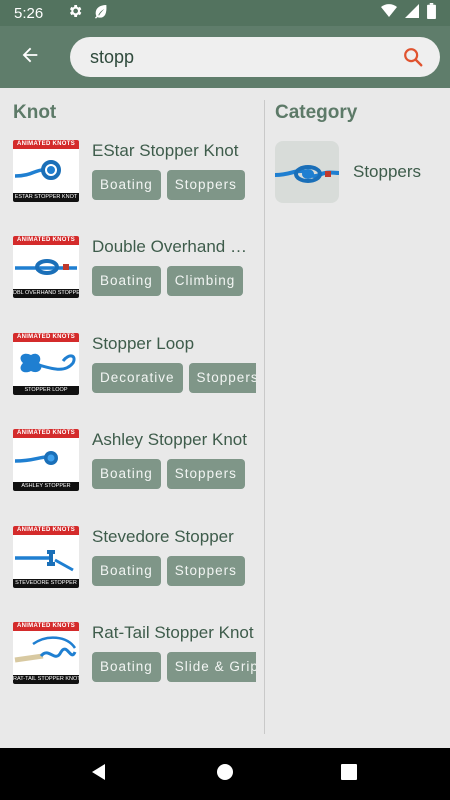 The image size is (450, 800). What do you see at coordinates (46, 582) in the screenshot?
I see `thumbnail-caption: STEVEDORE STOPPER` at bounding box center [46, 582].